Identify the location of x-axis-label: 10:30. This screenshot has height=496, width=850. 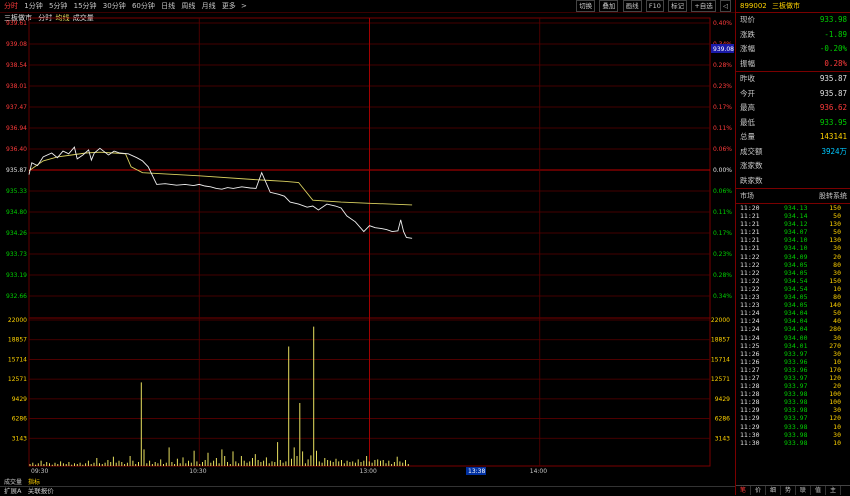
(197, 471).